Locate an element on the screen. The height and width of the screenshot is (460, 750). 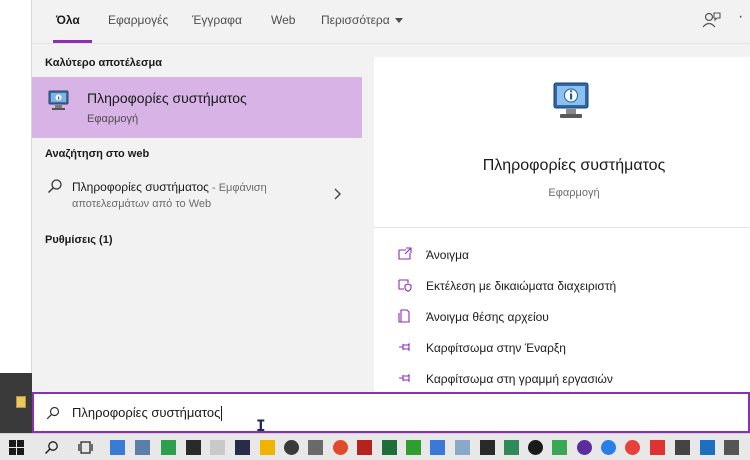
tab-web: Web is located at coordinates (283, 20).